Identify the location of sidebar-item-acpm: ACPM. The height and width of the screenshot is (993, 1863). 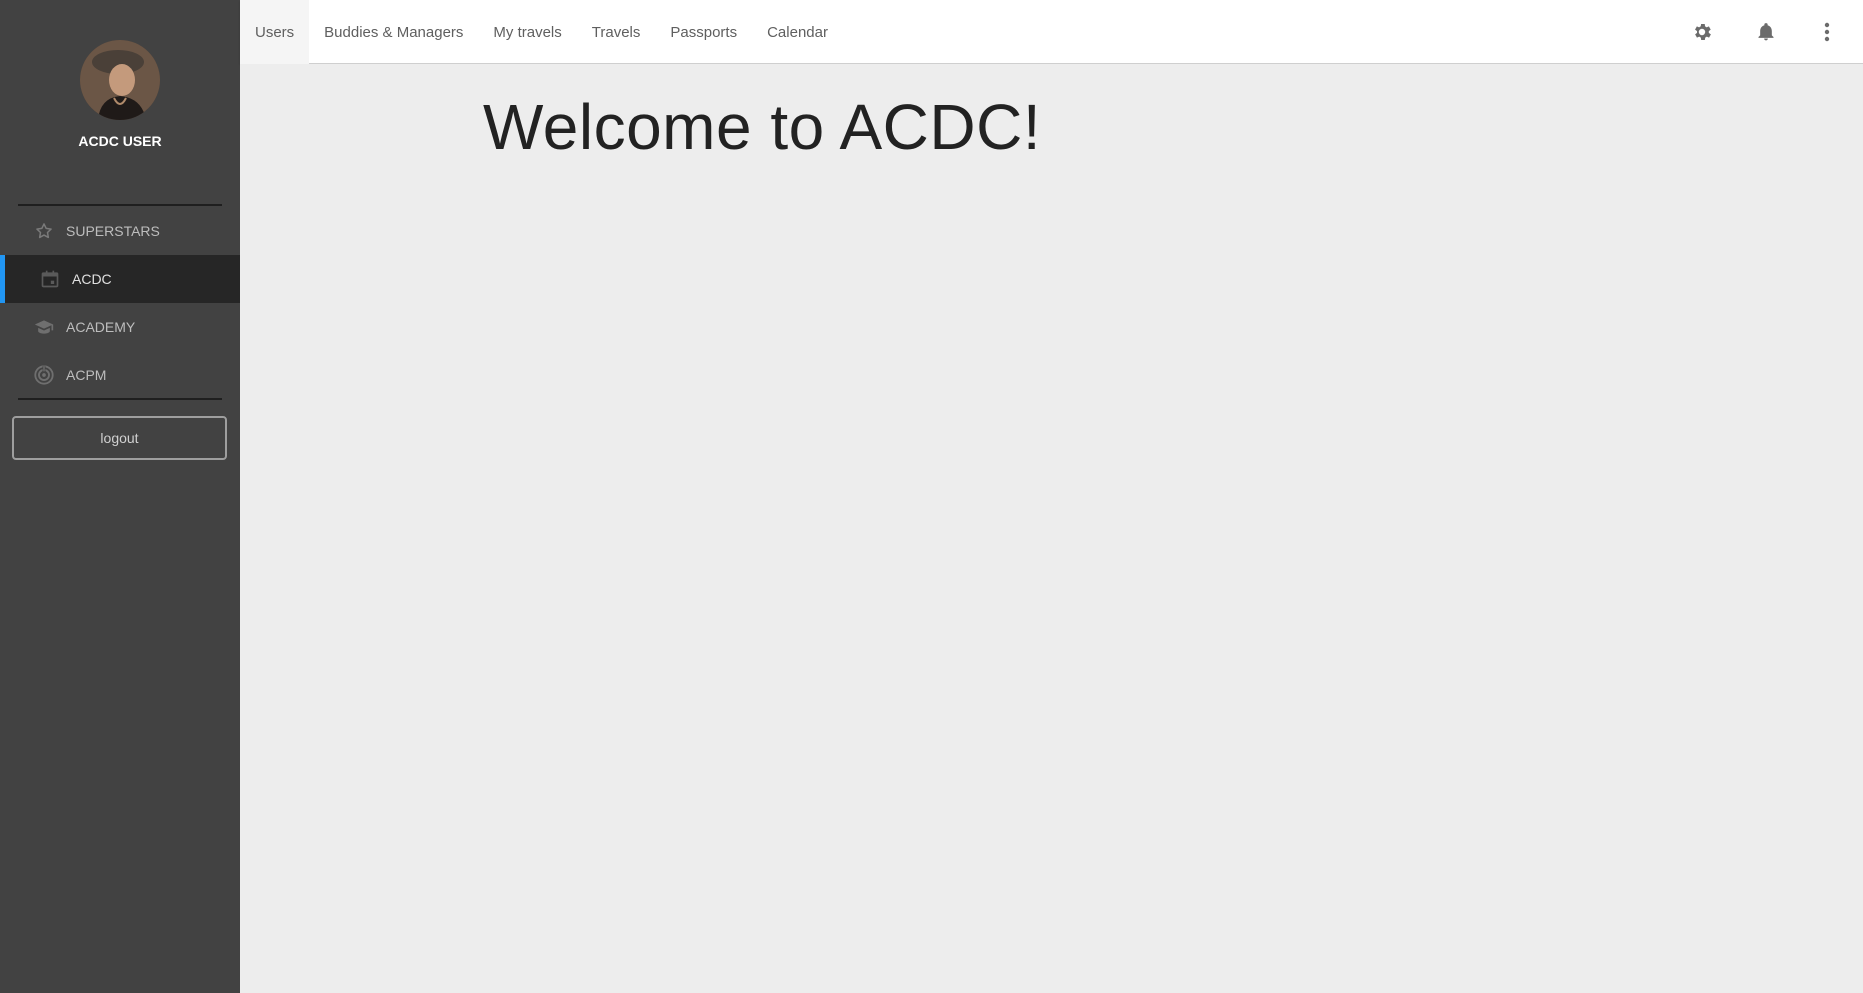
(120, 375).